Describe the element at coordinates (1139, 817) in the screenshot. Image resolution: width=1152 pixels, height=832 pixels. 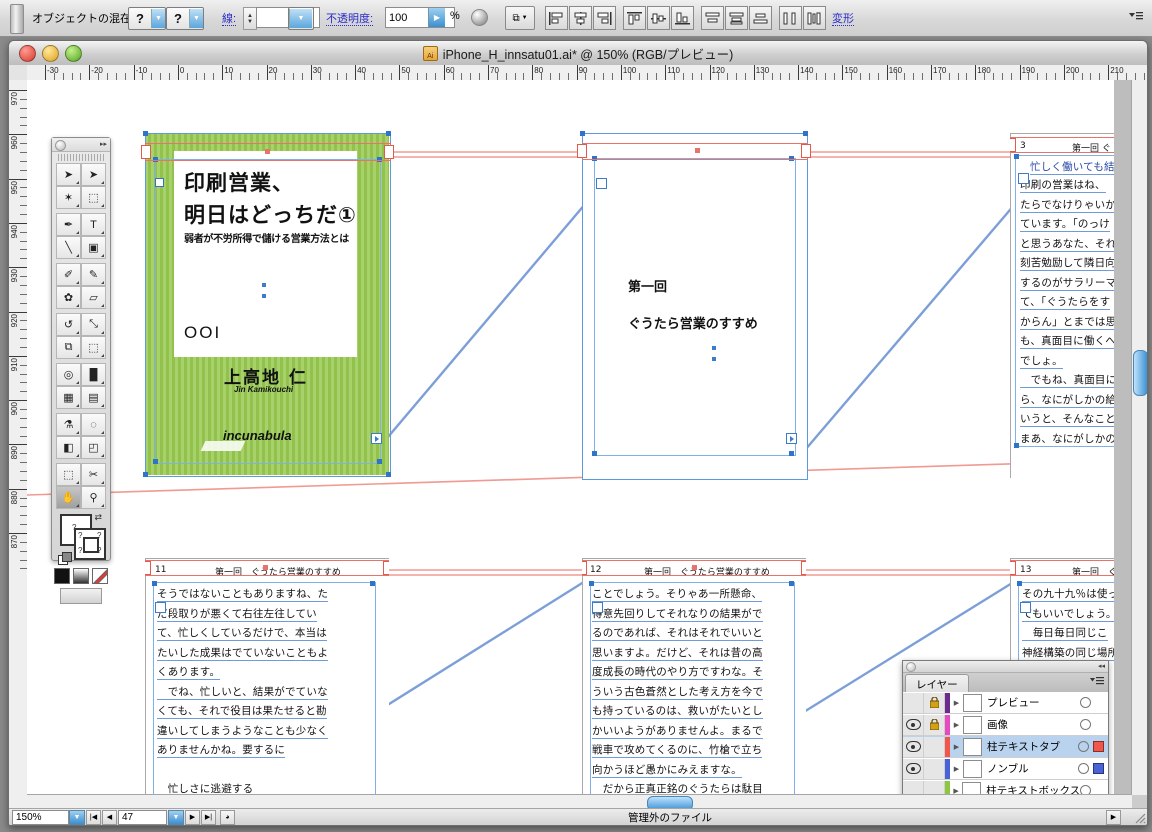
I see `window-resize-grip` at that location.